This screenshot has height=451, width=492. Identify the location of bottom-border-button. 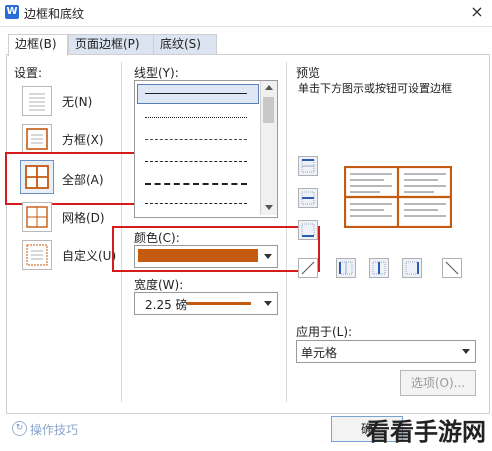
(308, 230).